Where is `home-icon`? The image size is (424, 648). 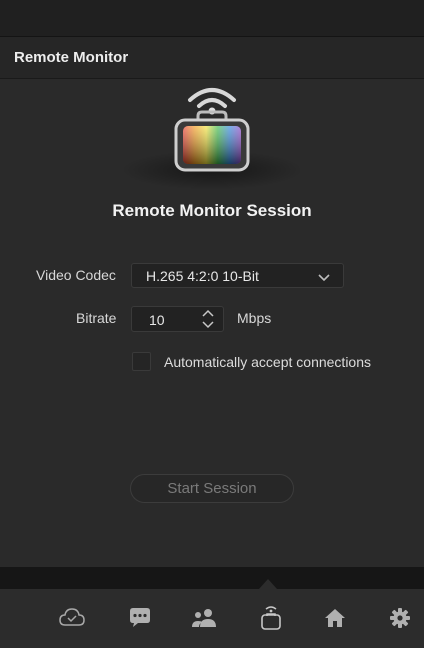 home-icon is located at coordinates (335, 618).